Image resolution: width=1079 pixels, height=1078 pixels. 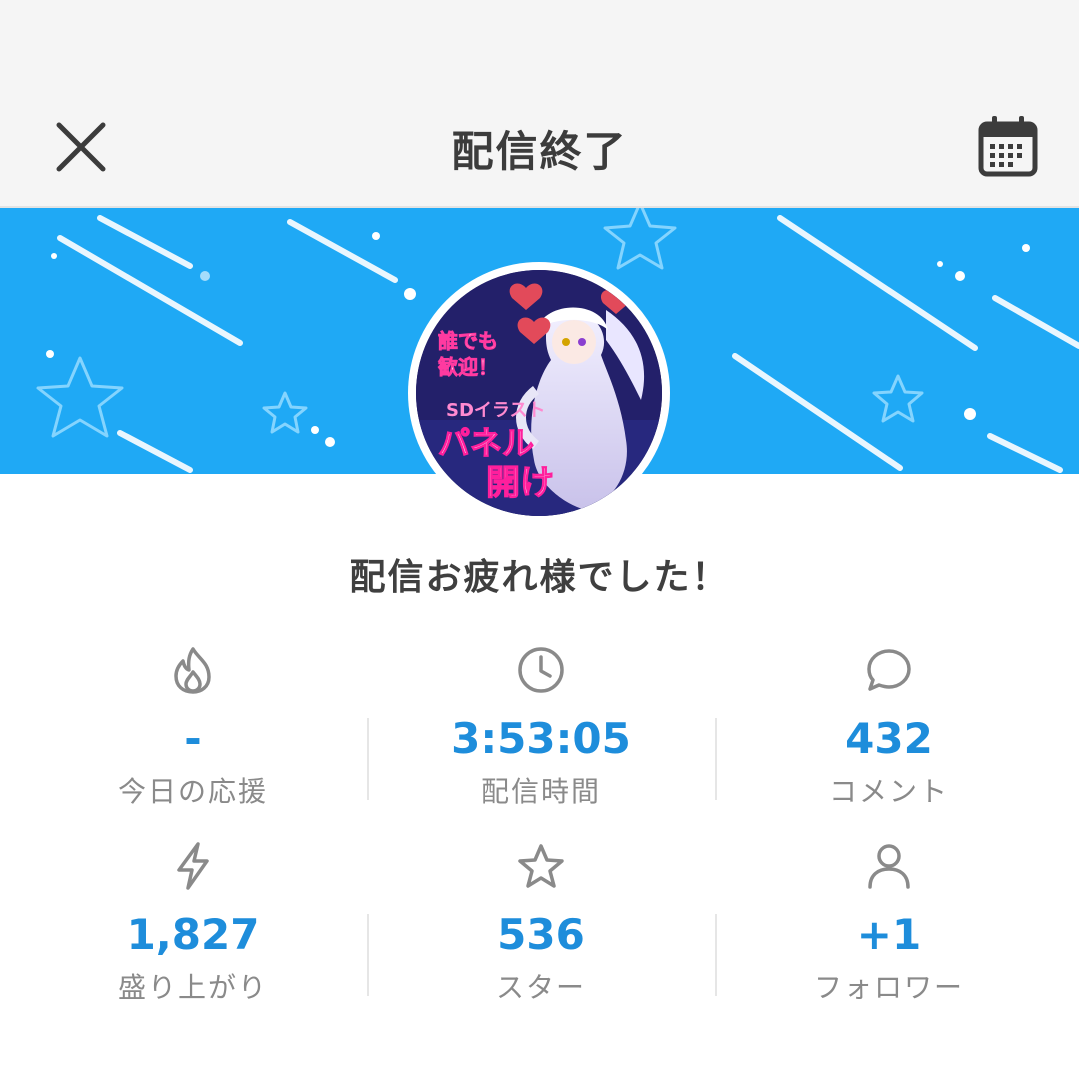 What do you see at coordinates (541, 934) in the screenshot?
I see `stat-value: 536` at bounding box center [541, 934].